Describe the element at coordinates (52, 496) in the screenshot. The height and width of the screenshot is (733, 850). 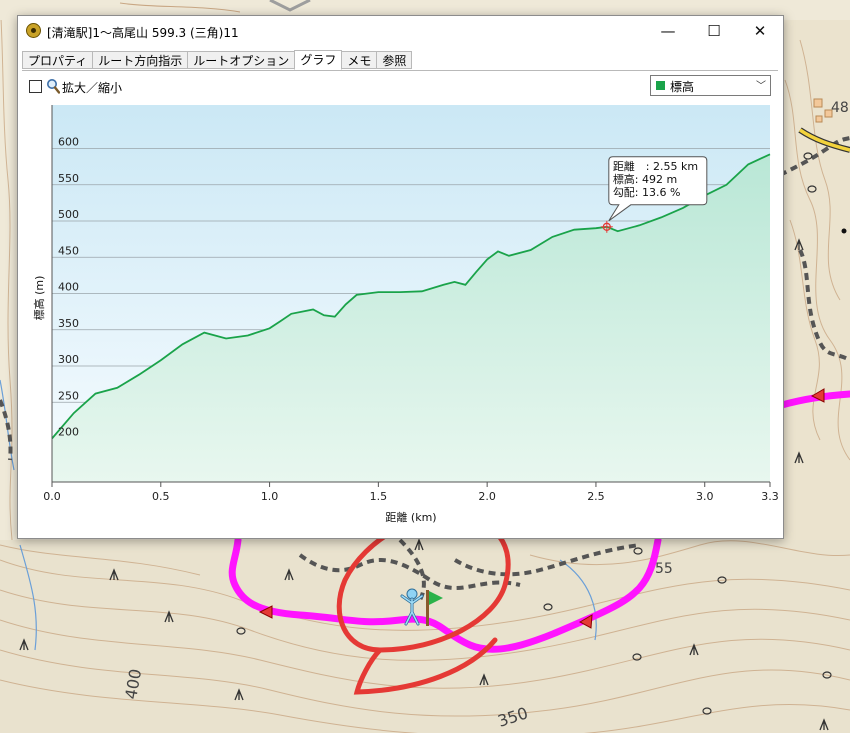
I see `x-tick-label: 0.0` at that location.